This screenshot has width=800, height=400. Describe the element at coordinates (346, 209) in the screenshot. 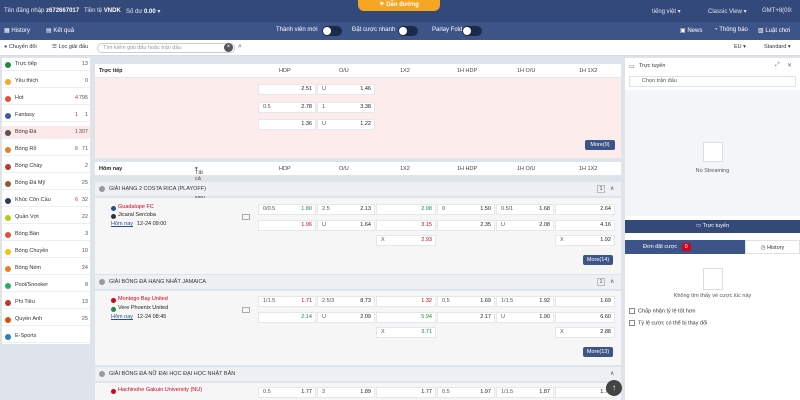

I see `odds-cell: 2.5 2.13` at that location.